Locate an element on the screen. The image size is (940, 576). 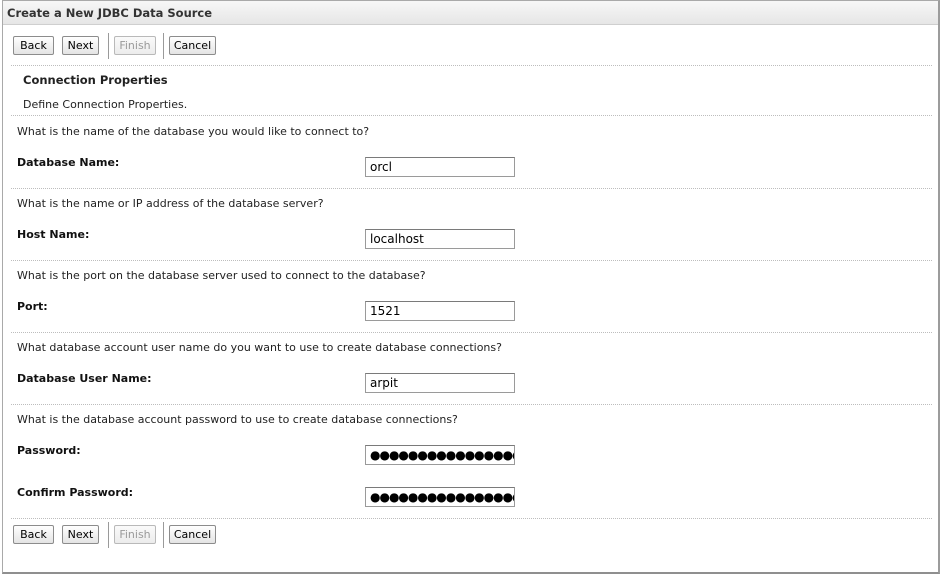
password-label: Password: is located at coordinates (49, 450).